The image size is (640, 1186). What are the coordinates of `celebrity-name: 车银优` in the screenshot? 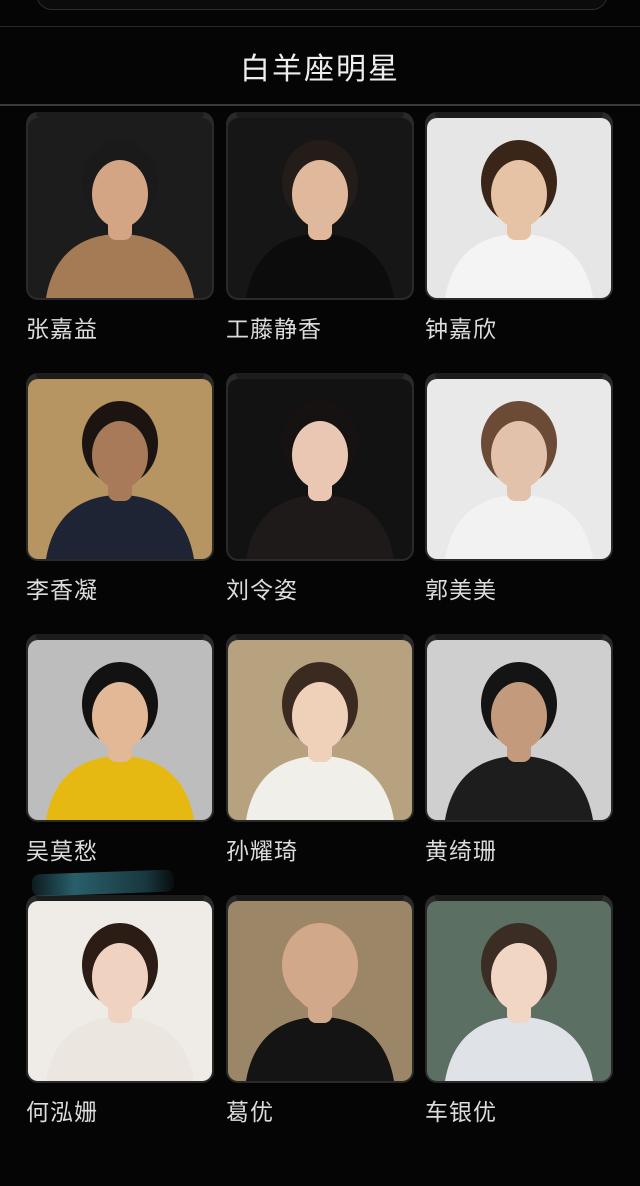 It's located at (461, 1110).